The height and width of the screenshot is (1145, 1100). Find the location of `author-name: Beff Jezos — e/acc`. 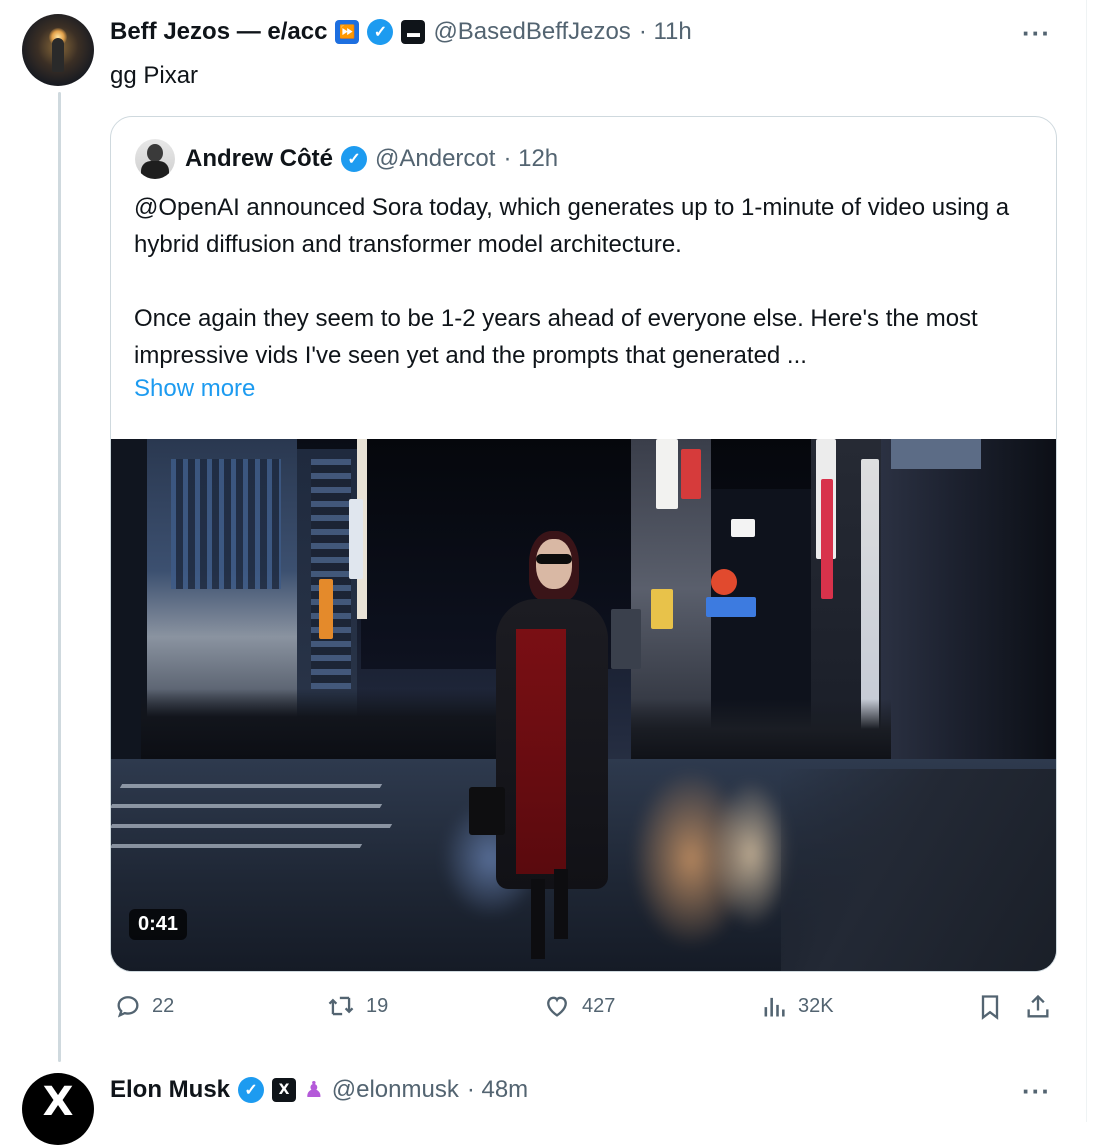

author-name: Beff Jezos — e/acc is located at coordinates (218, 32).